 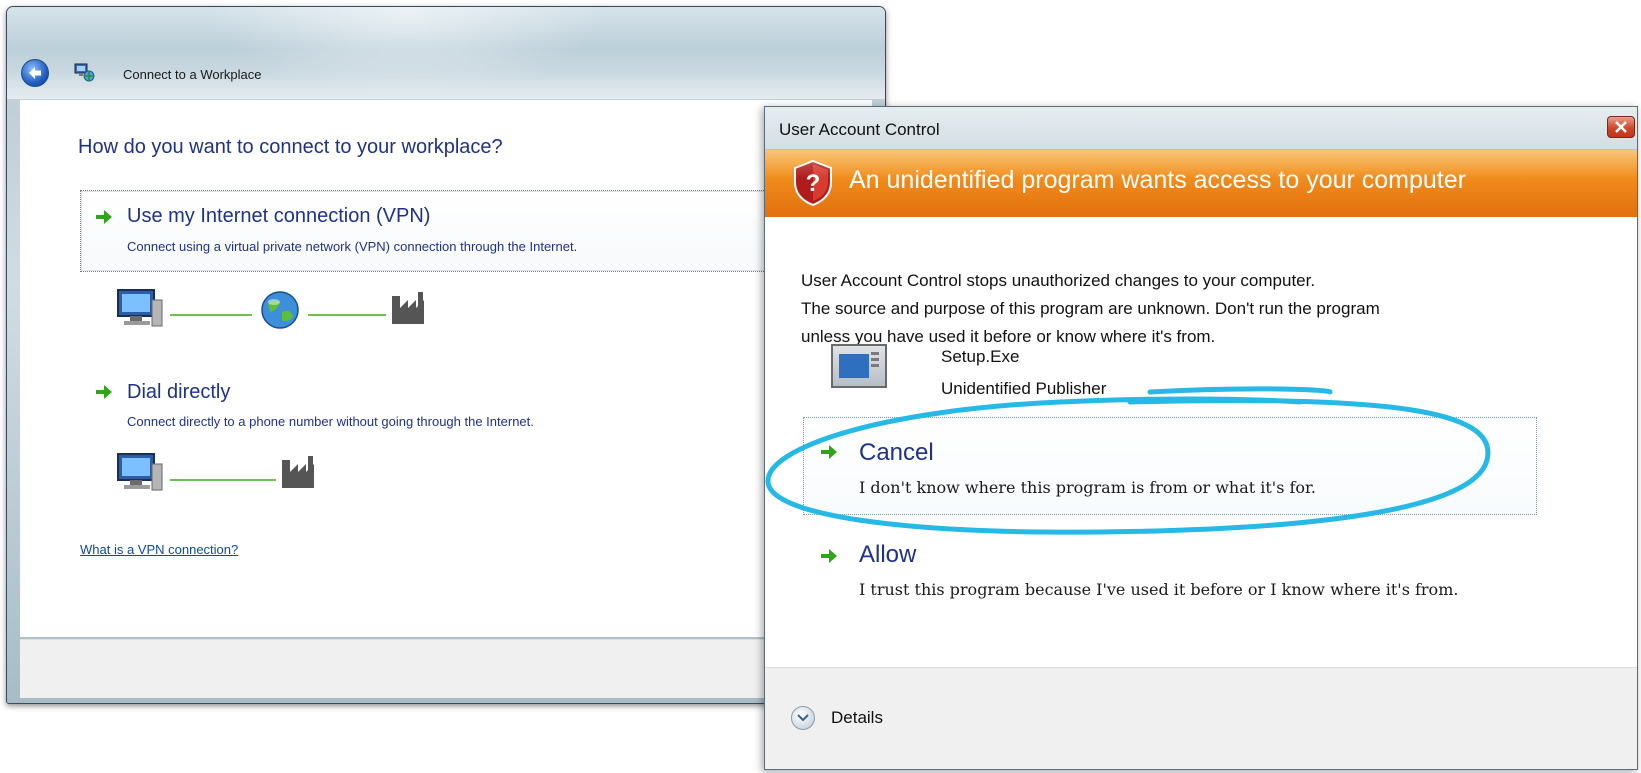 What do you see at coordinates (192, 74) in the screenshot?
I see `window-title: Connect to a Workplace` at bounding box center [192, 74].